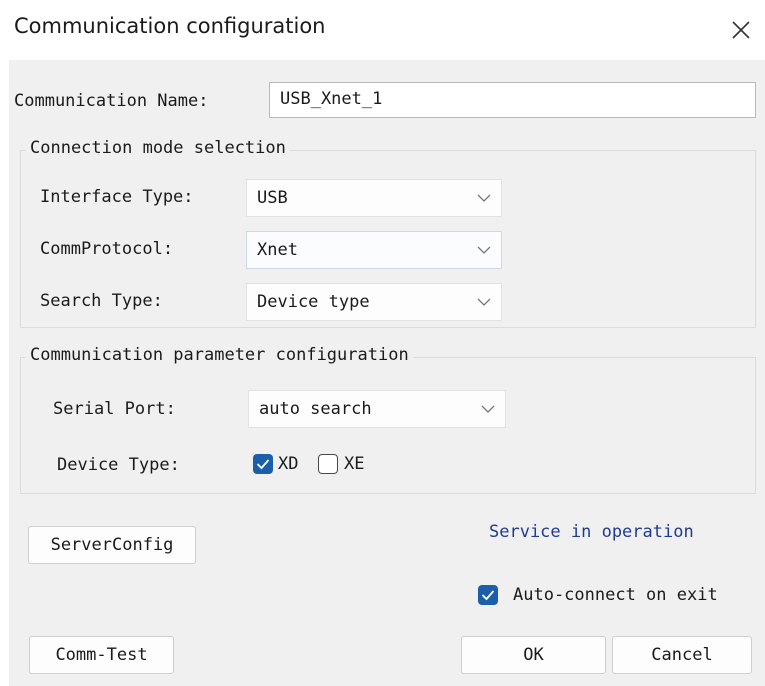  I want to click on device-type-xd-checkbox, so click(263, 464).